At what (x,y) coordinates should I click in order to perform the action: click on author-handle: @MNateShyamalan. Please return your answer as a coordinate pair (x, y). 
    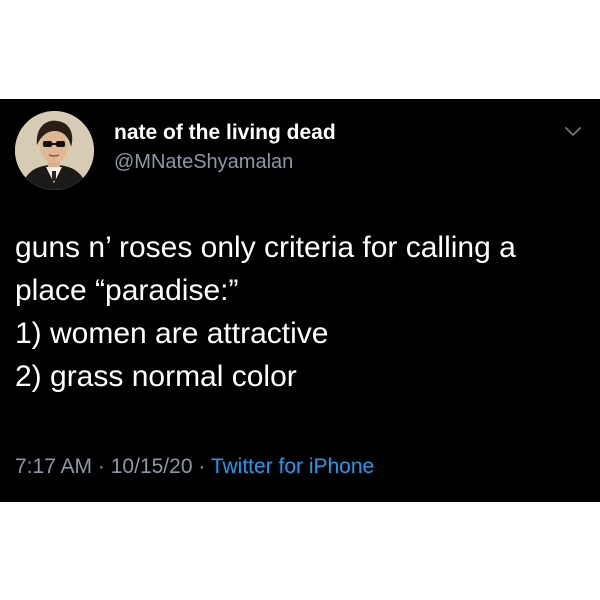
    Looking at the image, I should click on (203, 162).